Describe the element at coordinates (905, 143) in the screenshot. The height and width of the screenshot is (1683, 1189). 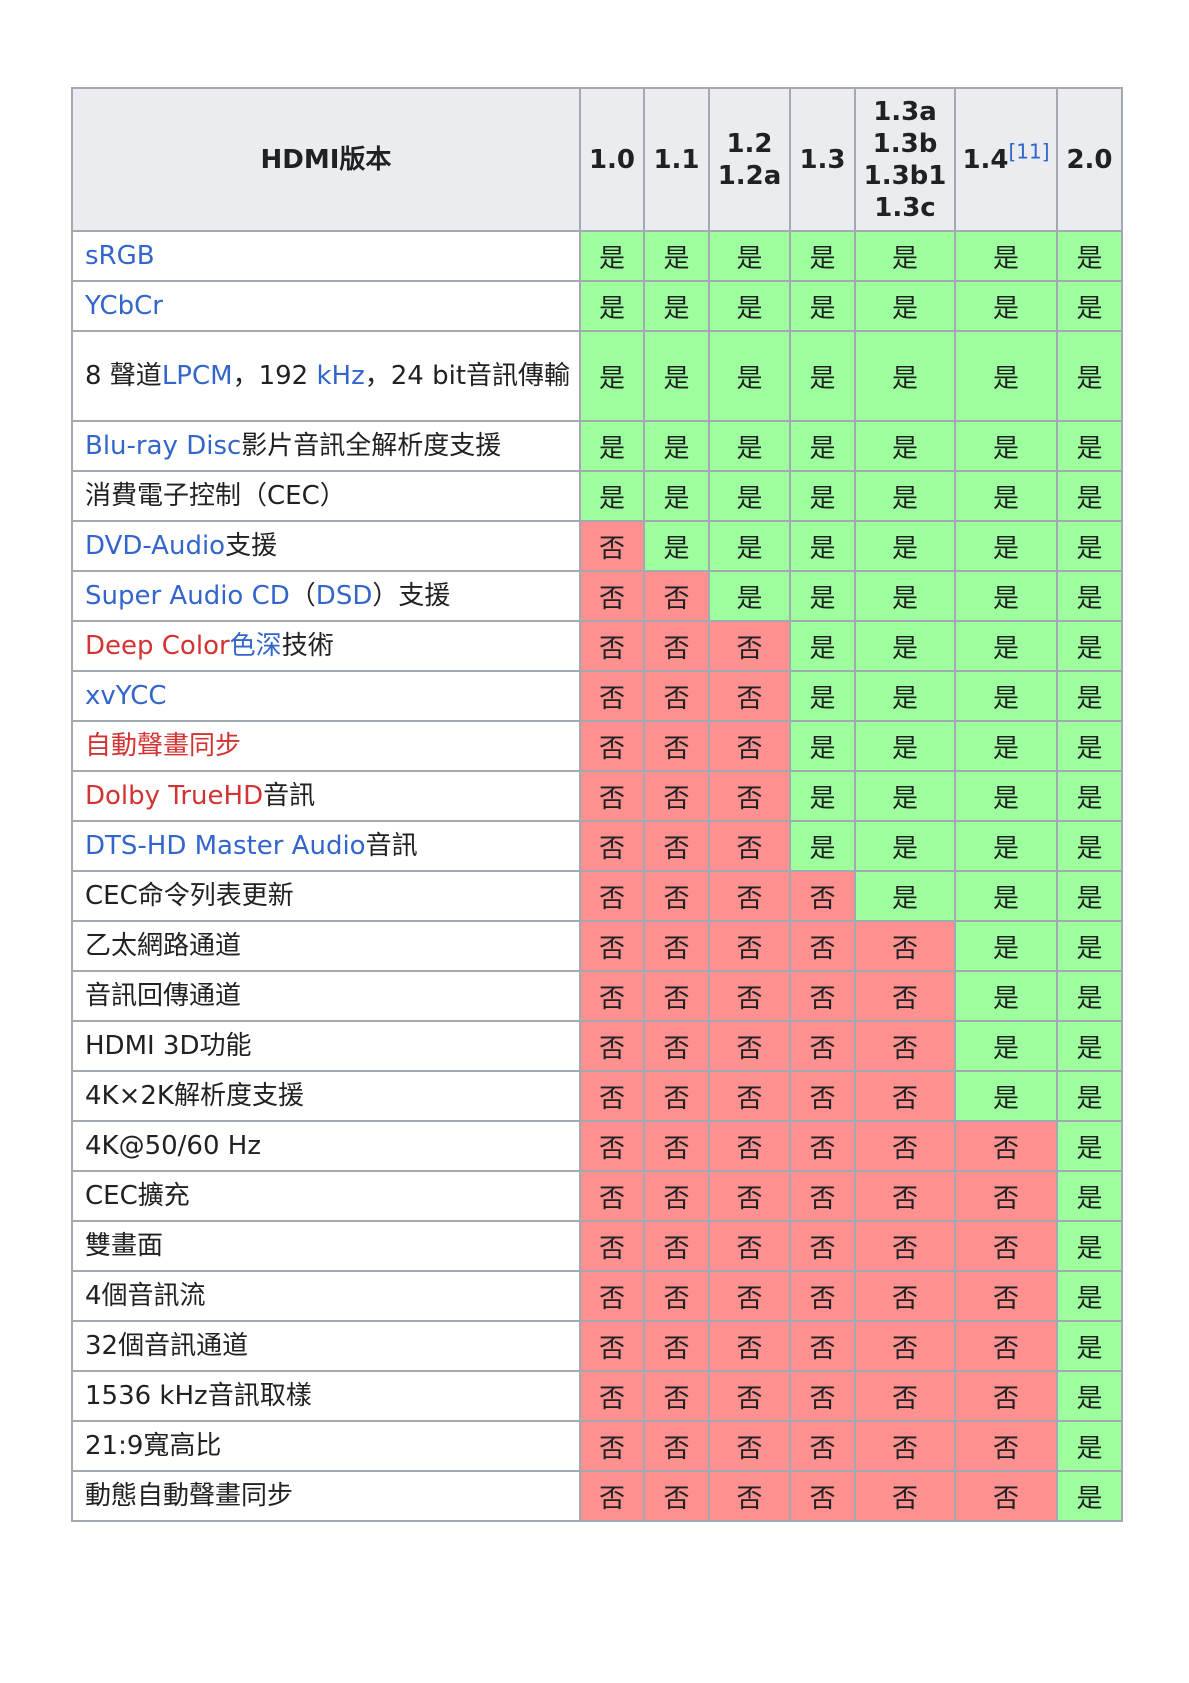
I see `version-label: 1.3b` at that location.